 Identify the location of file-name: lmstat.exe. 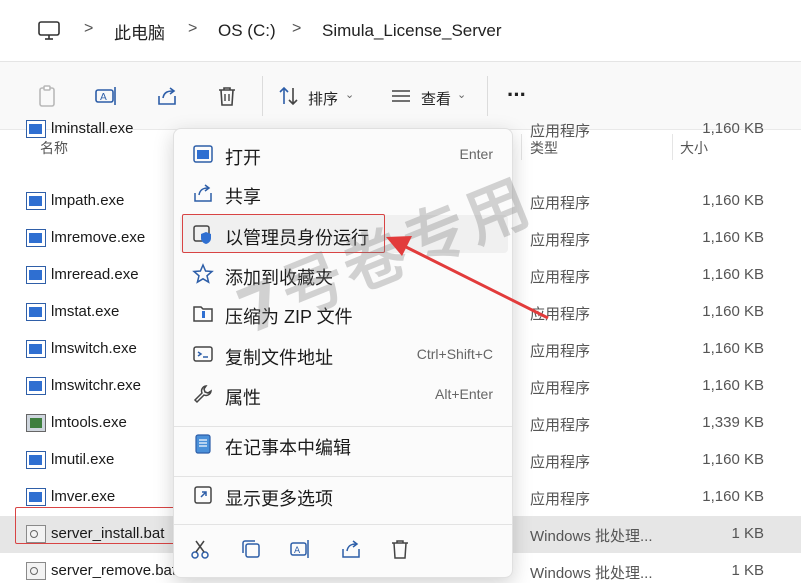
(85, 311).